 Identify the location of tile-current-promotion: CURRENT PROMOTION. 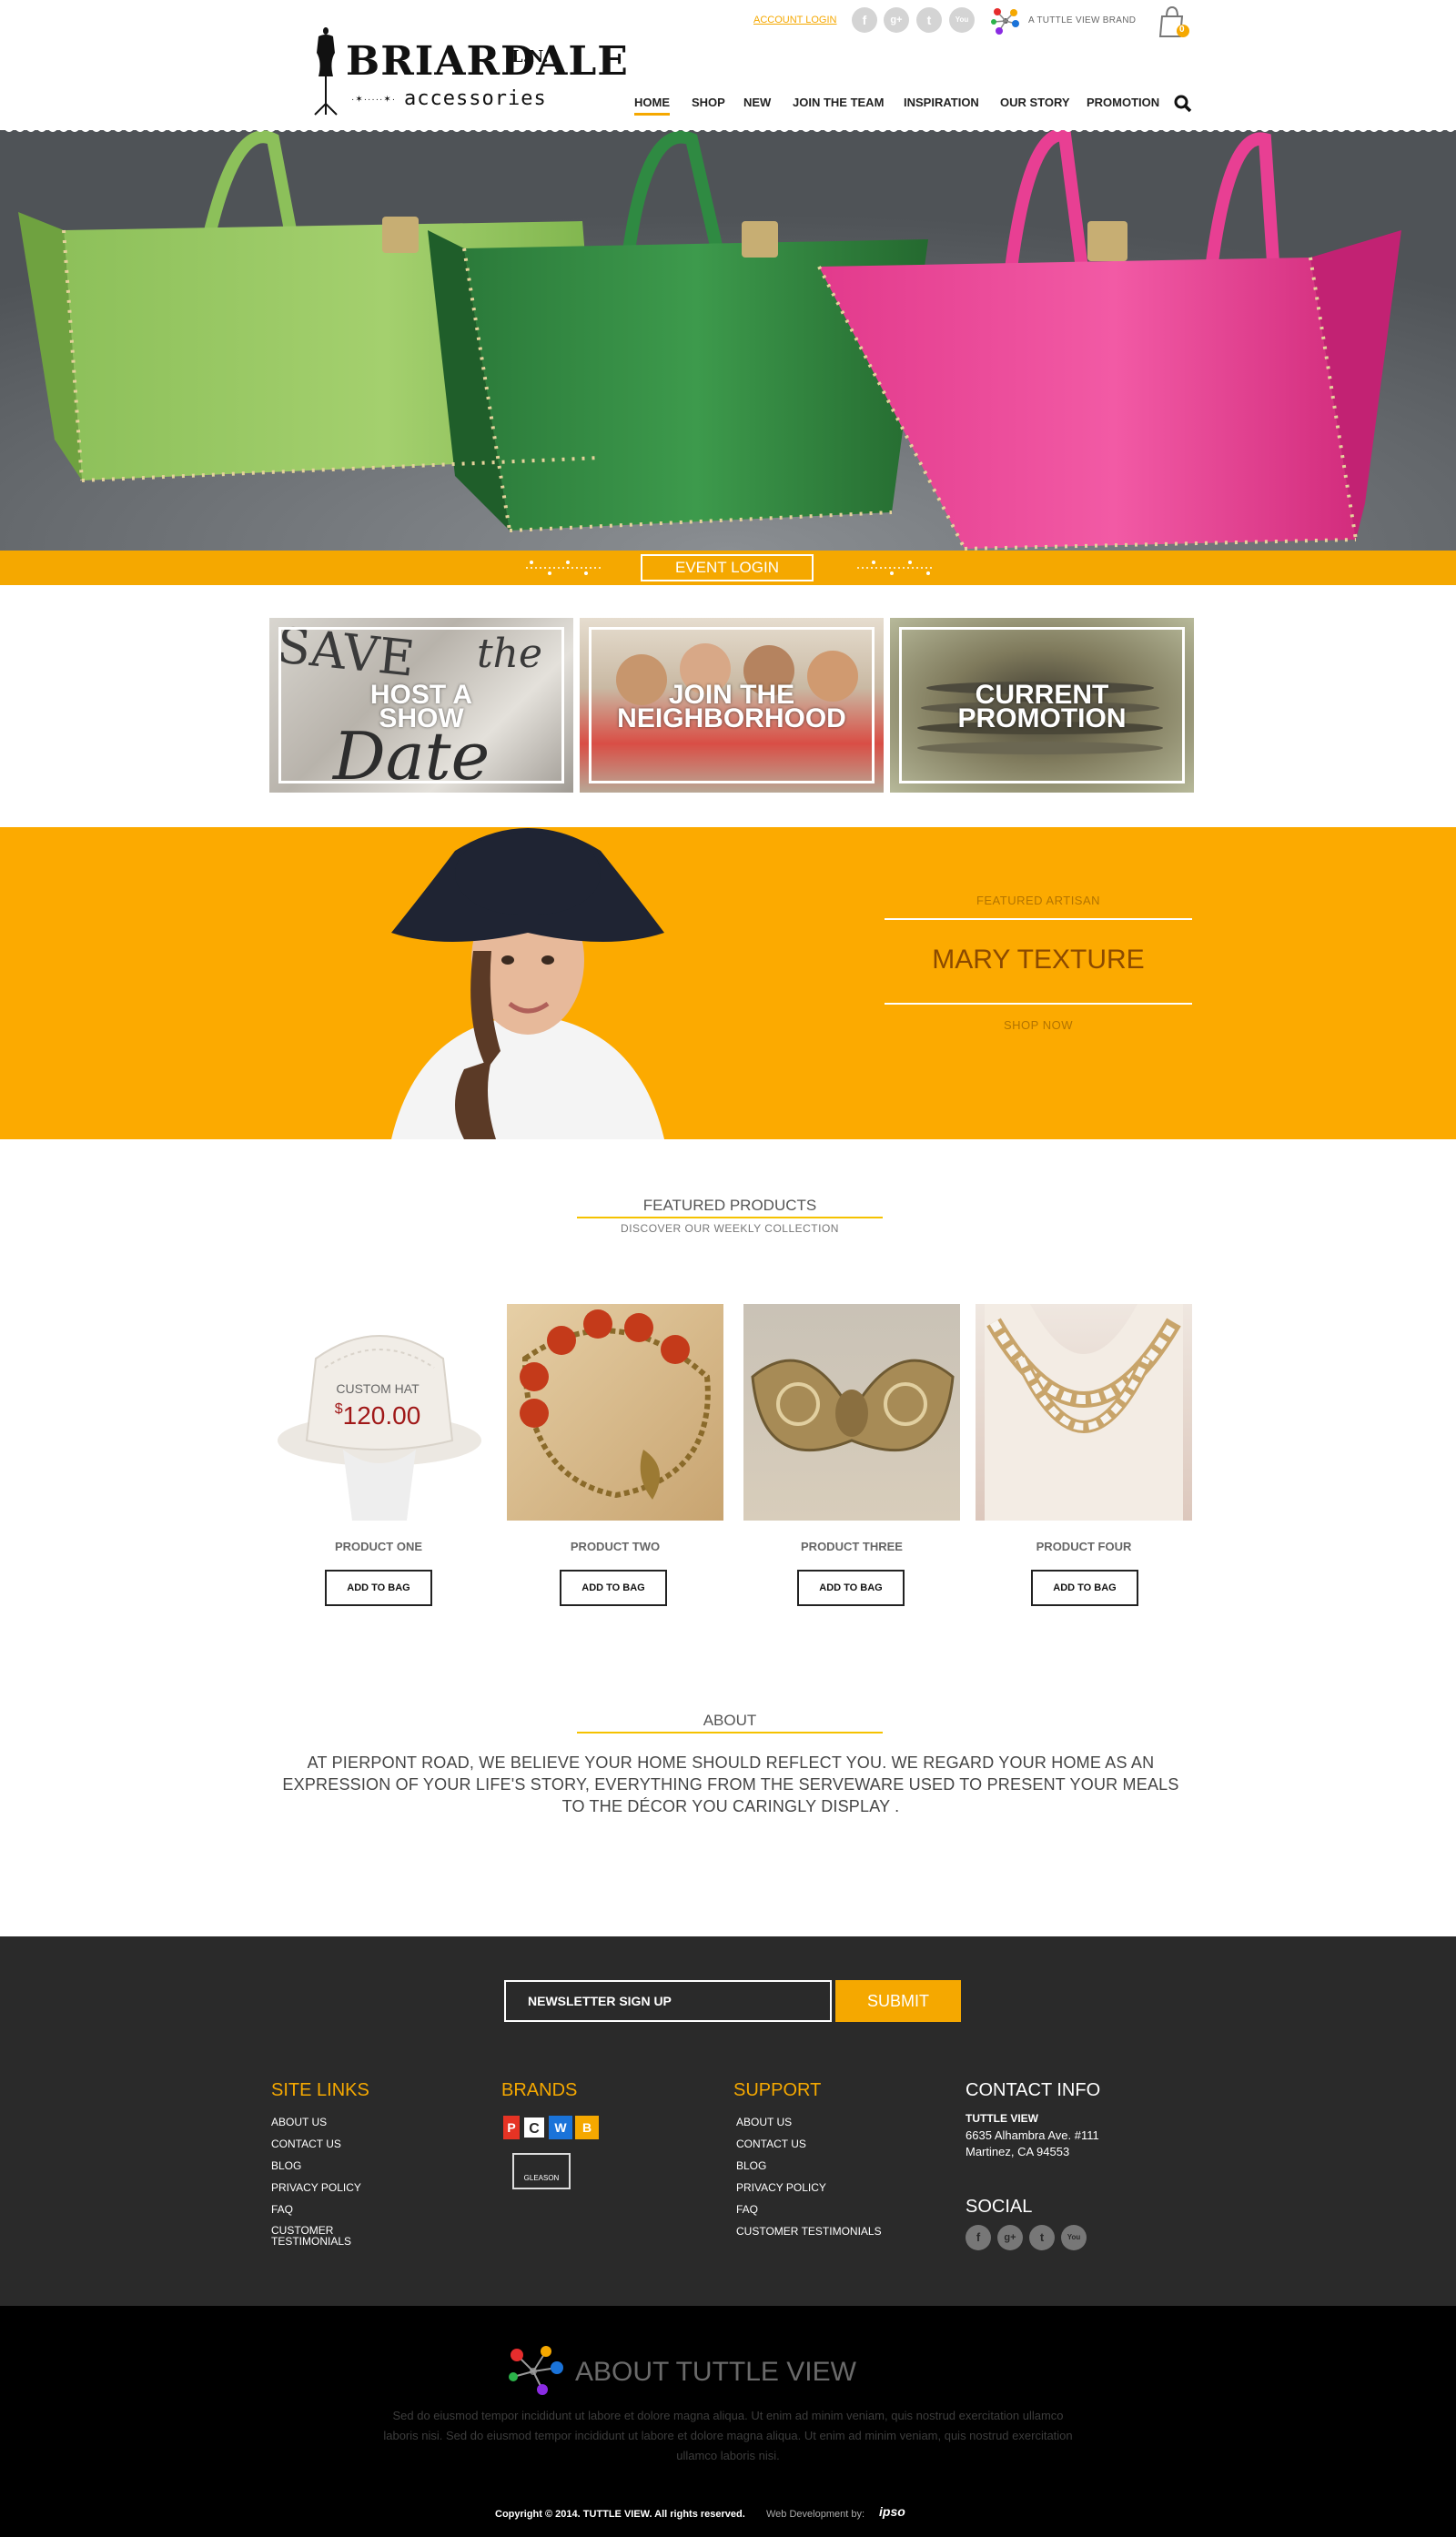
(1042, 705).